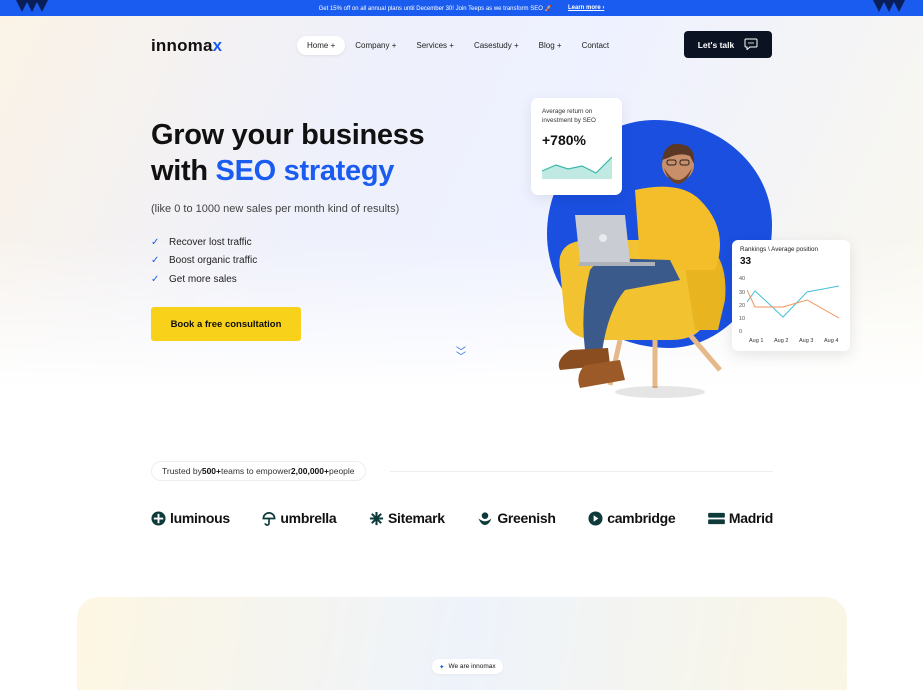  I want to click on y-tick: 30, so click(742, 293).